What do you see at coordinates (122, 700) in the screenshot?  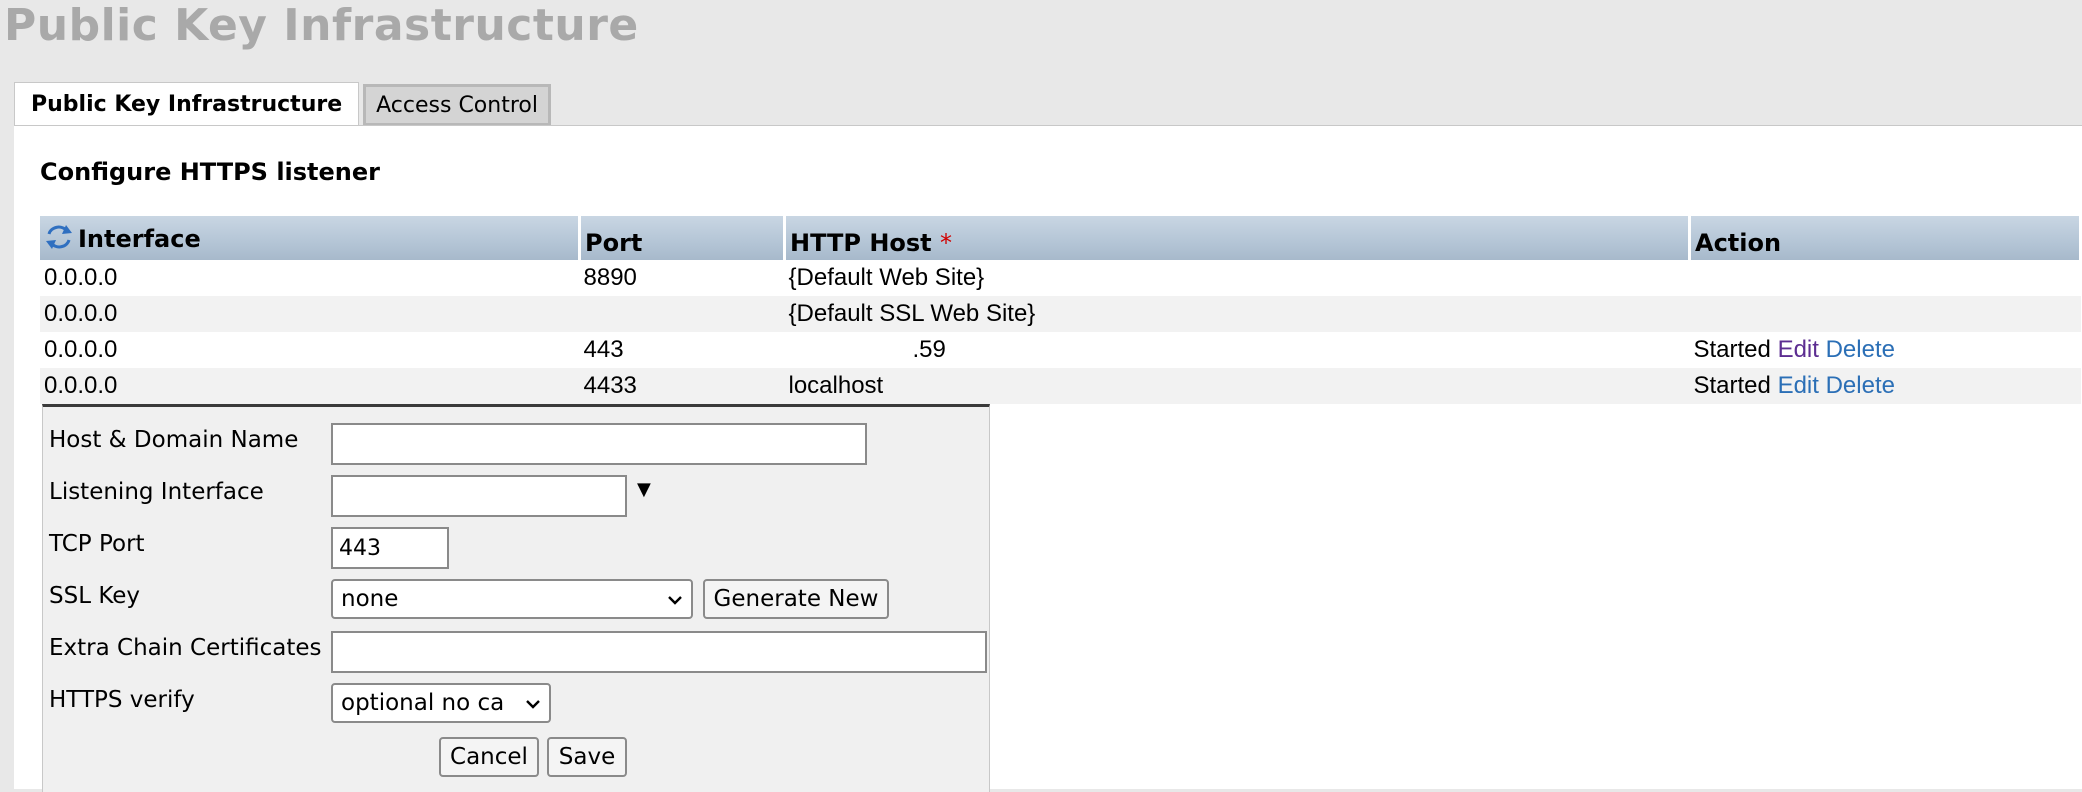 I see `https-verify-label: HTTPS verify` at bounding box center [122, 700].